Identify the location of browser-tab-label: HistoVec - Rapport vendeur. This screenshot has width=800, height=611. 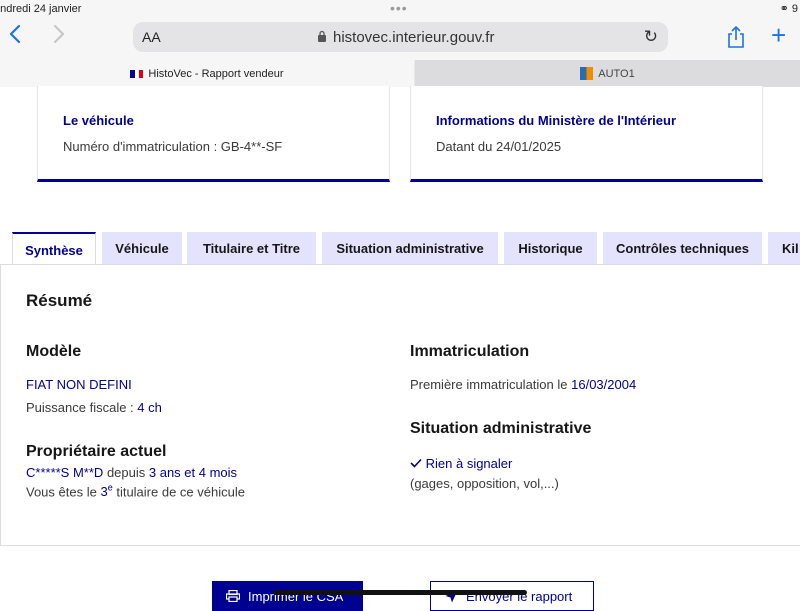
(216, 73).